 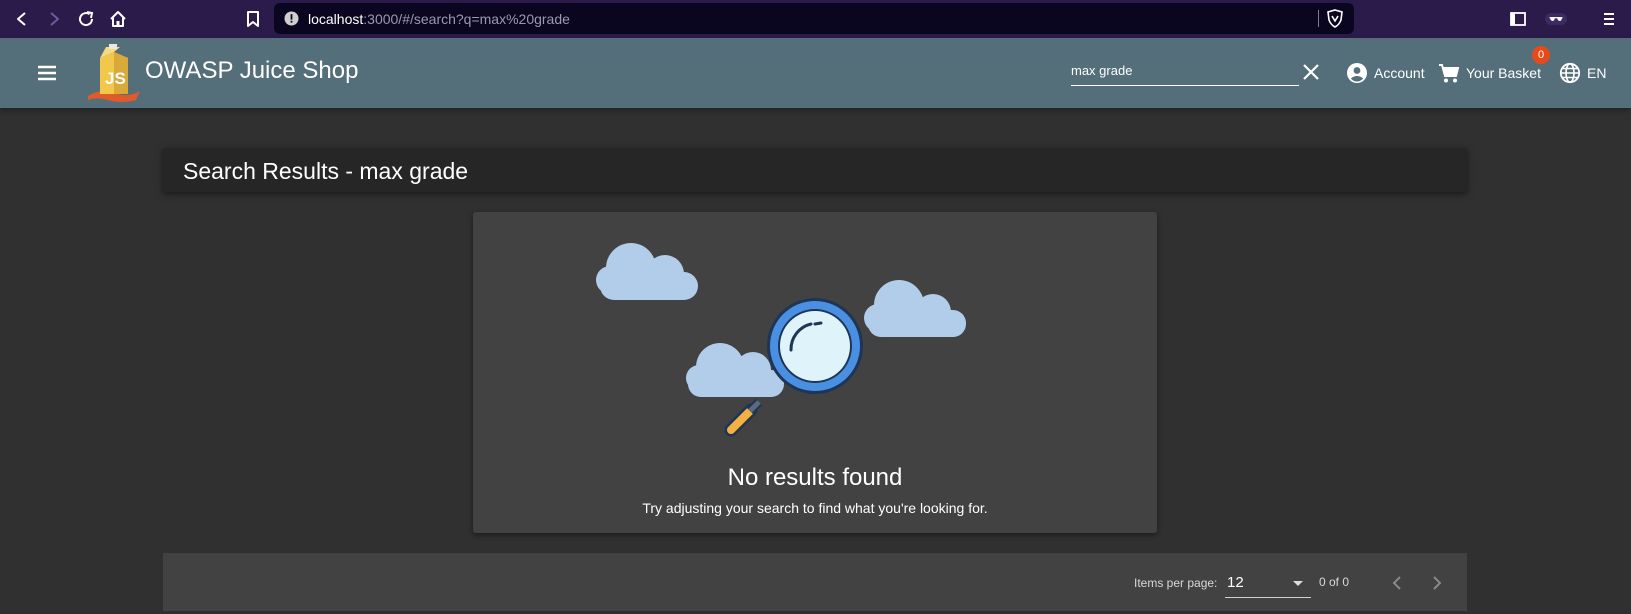 What do you see at coordinates (1541, 55) in the screenshot?
I see `basket-count-badge: 0` at bounding box center [1541, 55].